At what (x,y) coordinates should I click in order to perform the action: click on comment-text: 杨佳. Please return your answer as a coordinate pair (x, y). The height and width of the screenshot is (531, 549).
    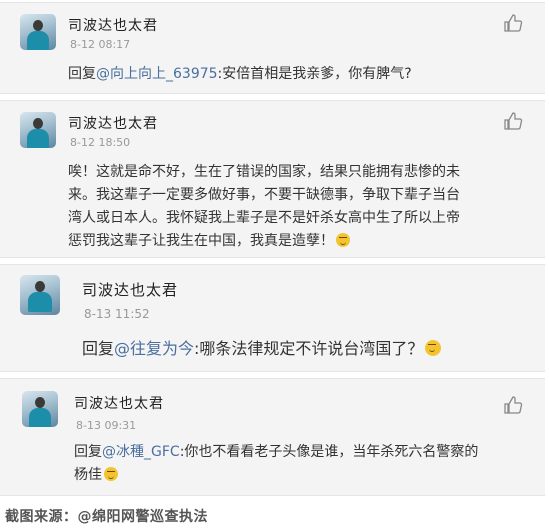
    Looking at the image, I should click on (88, 475).